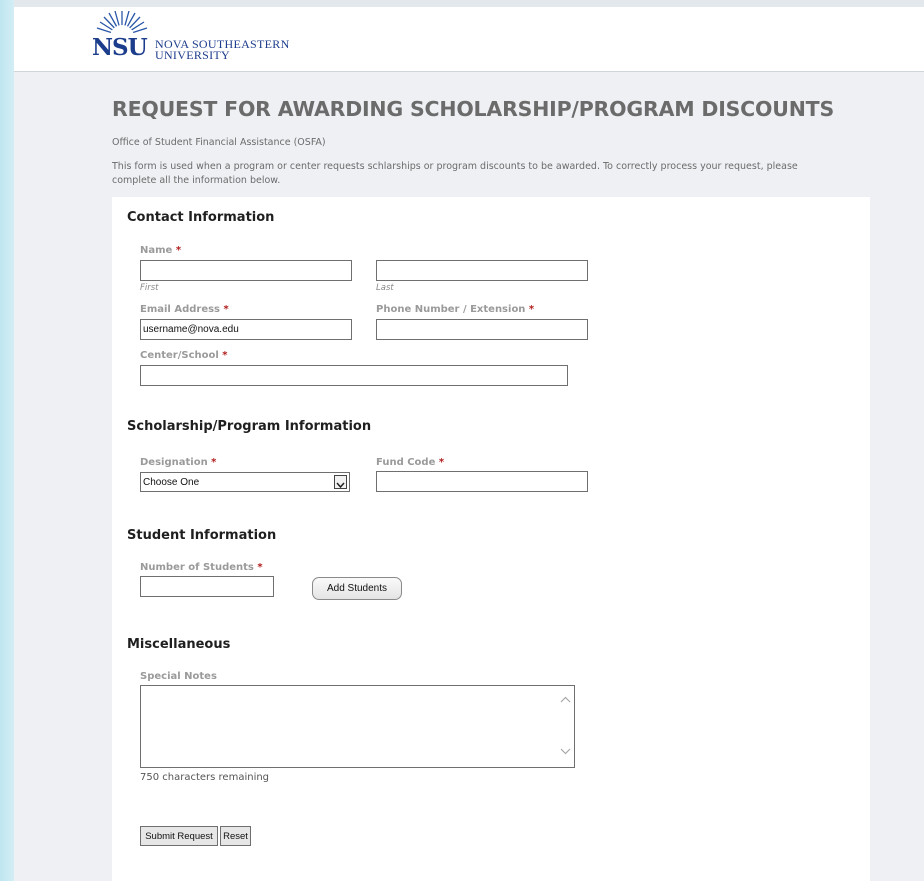  What do you see at coordinates (235, 836) in the screenshot?
I see `reset-button: Reset` at bounding box center [235, 836].